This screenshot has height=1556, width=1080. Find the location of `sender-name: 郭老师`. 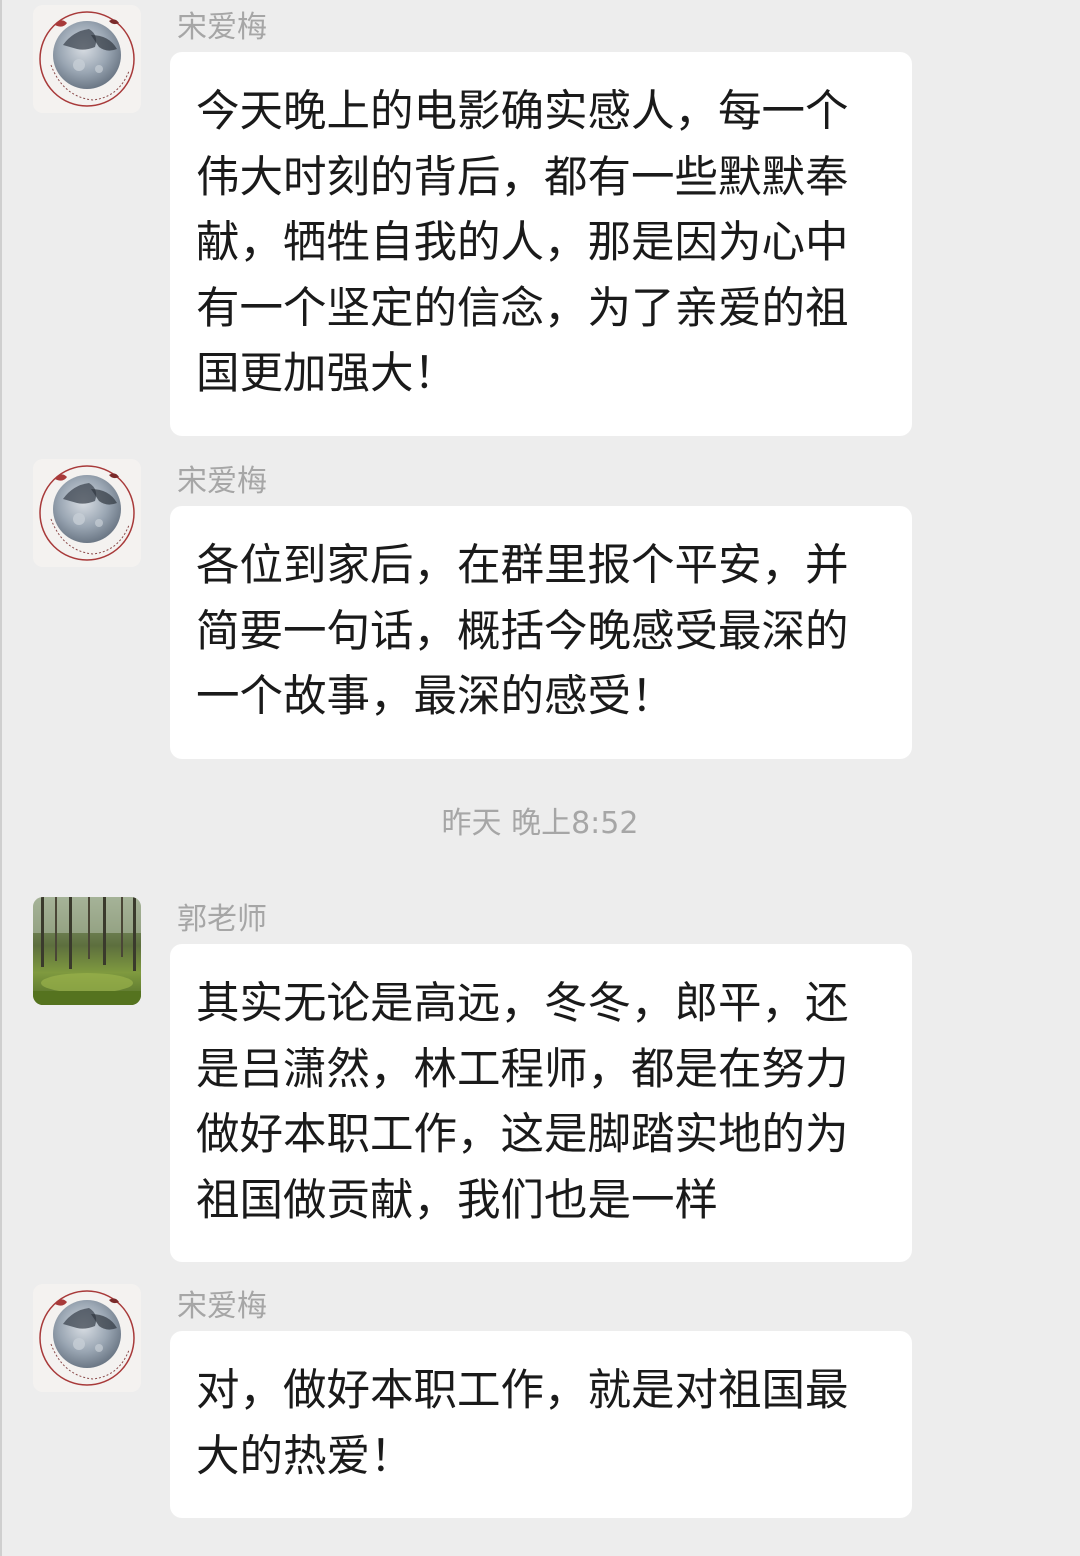

sender-name: 郭老师 is located at coordinates (222, 919).